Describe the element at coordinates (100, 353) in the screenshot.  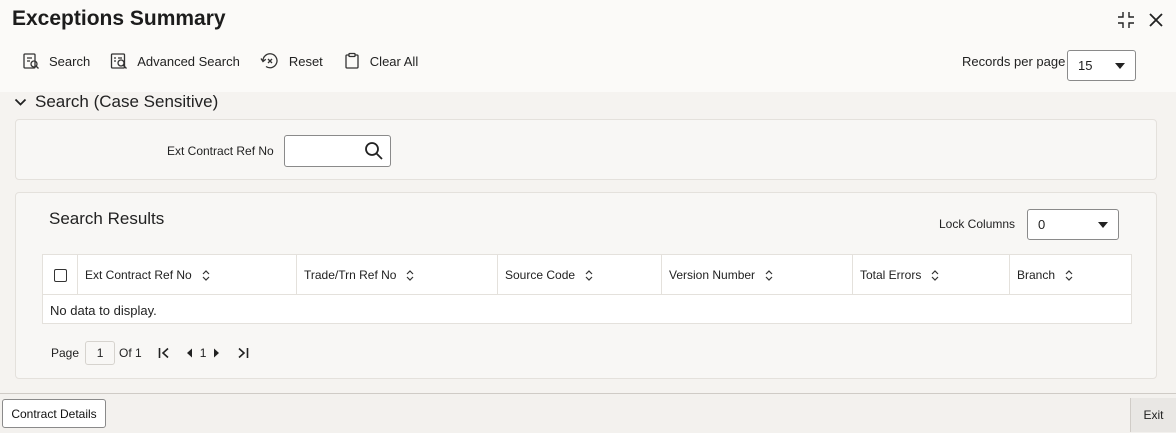
I see `page-number-input: 1` at that location.